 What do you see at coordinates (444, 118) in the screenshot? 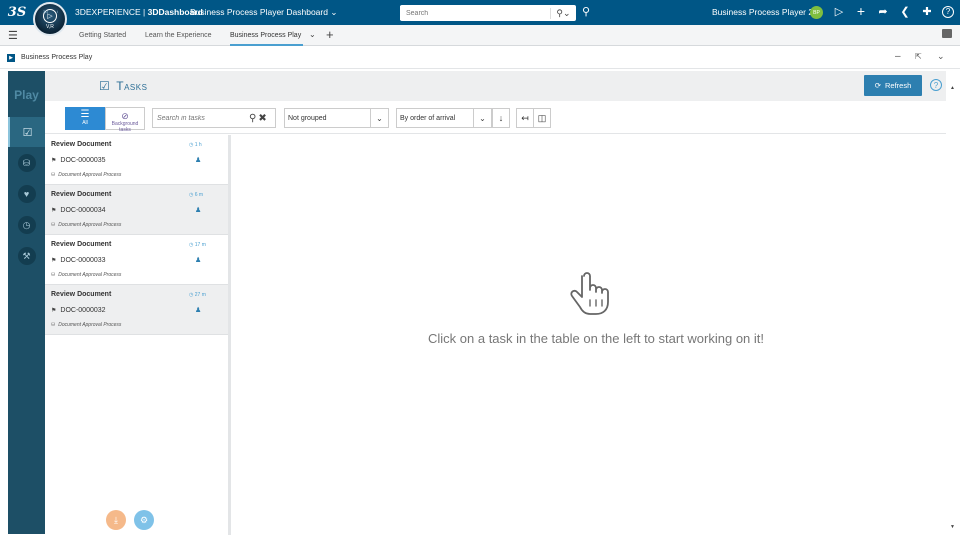
I see `ordering-select: By order of arrival ⌄` at bounding box center [444, 118].